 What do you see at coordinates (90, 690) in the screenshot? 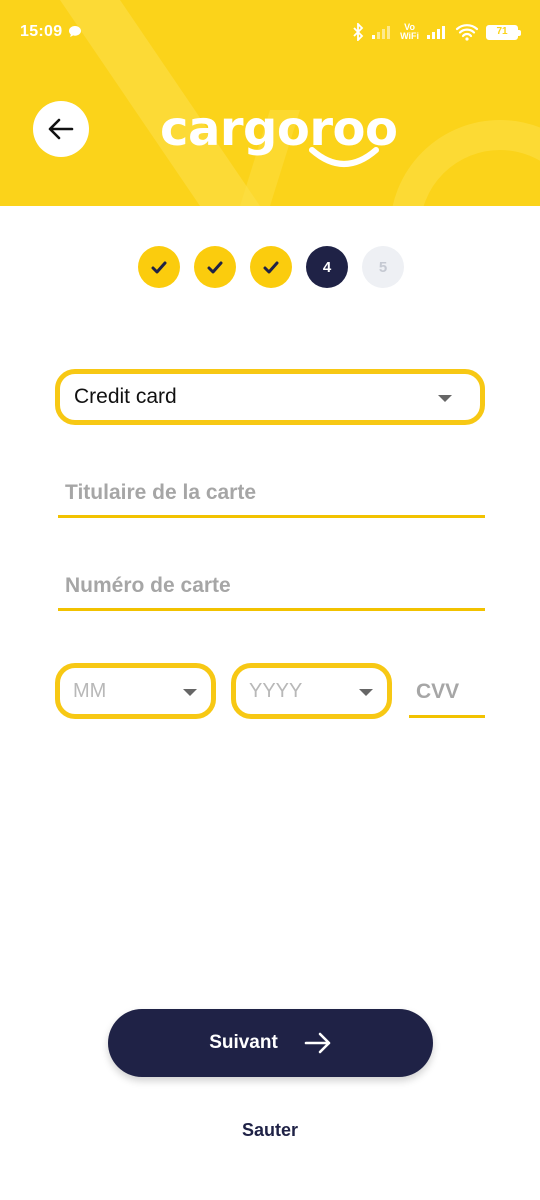
I see `month-placeholder: MM` at bounding box center [90, 690].